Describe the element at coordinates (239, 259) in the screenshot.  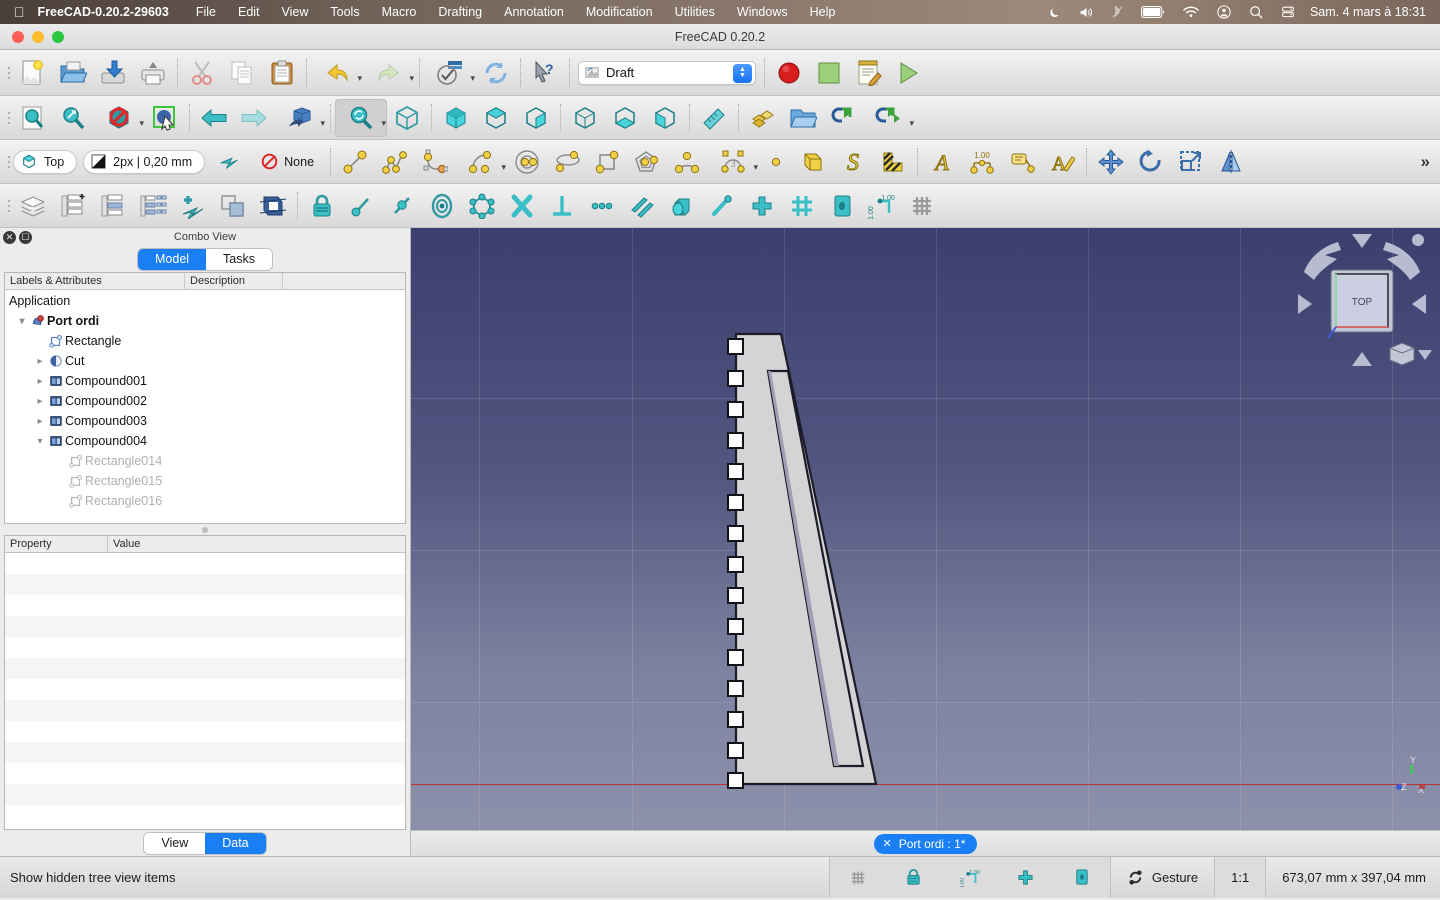
I see `tab-tasks: Tasks` at that location.